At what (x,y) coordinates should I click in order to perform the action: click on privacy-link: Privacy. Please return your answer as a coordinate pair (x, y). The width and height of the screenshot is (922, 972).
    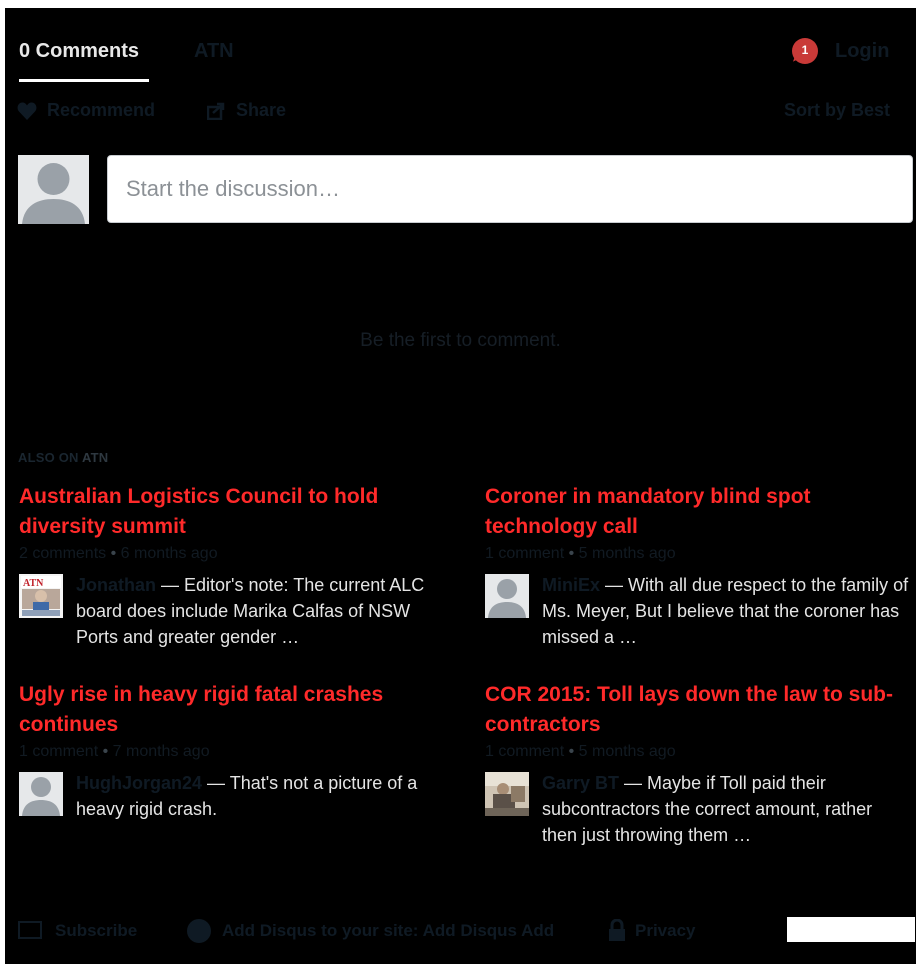
    Looking at the image, I should click on (665, 931).